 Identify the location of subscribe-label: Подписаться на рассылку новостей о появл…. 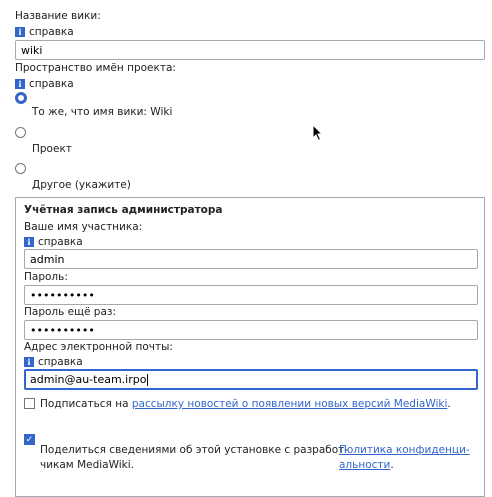
(245, 404).